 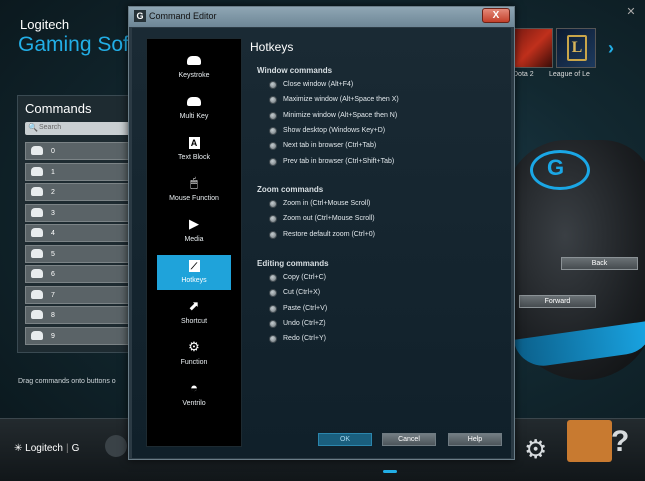 What do you see at coordinates (33, 127) in the screenshot?
I see `search-icon: 🔍` at bounding box center [33, 127].